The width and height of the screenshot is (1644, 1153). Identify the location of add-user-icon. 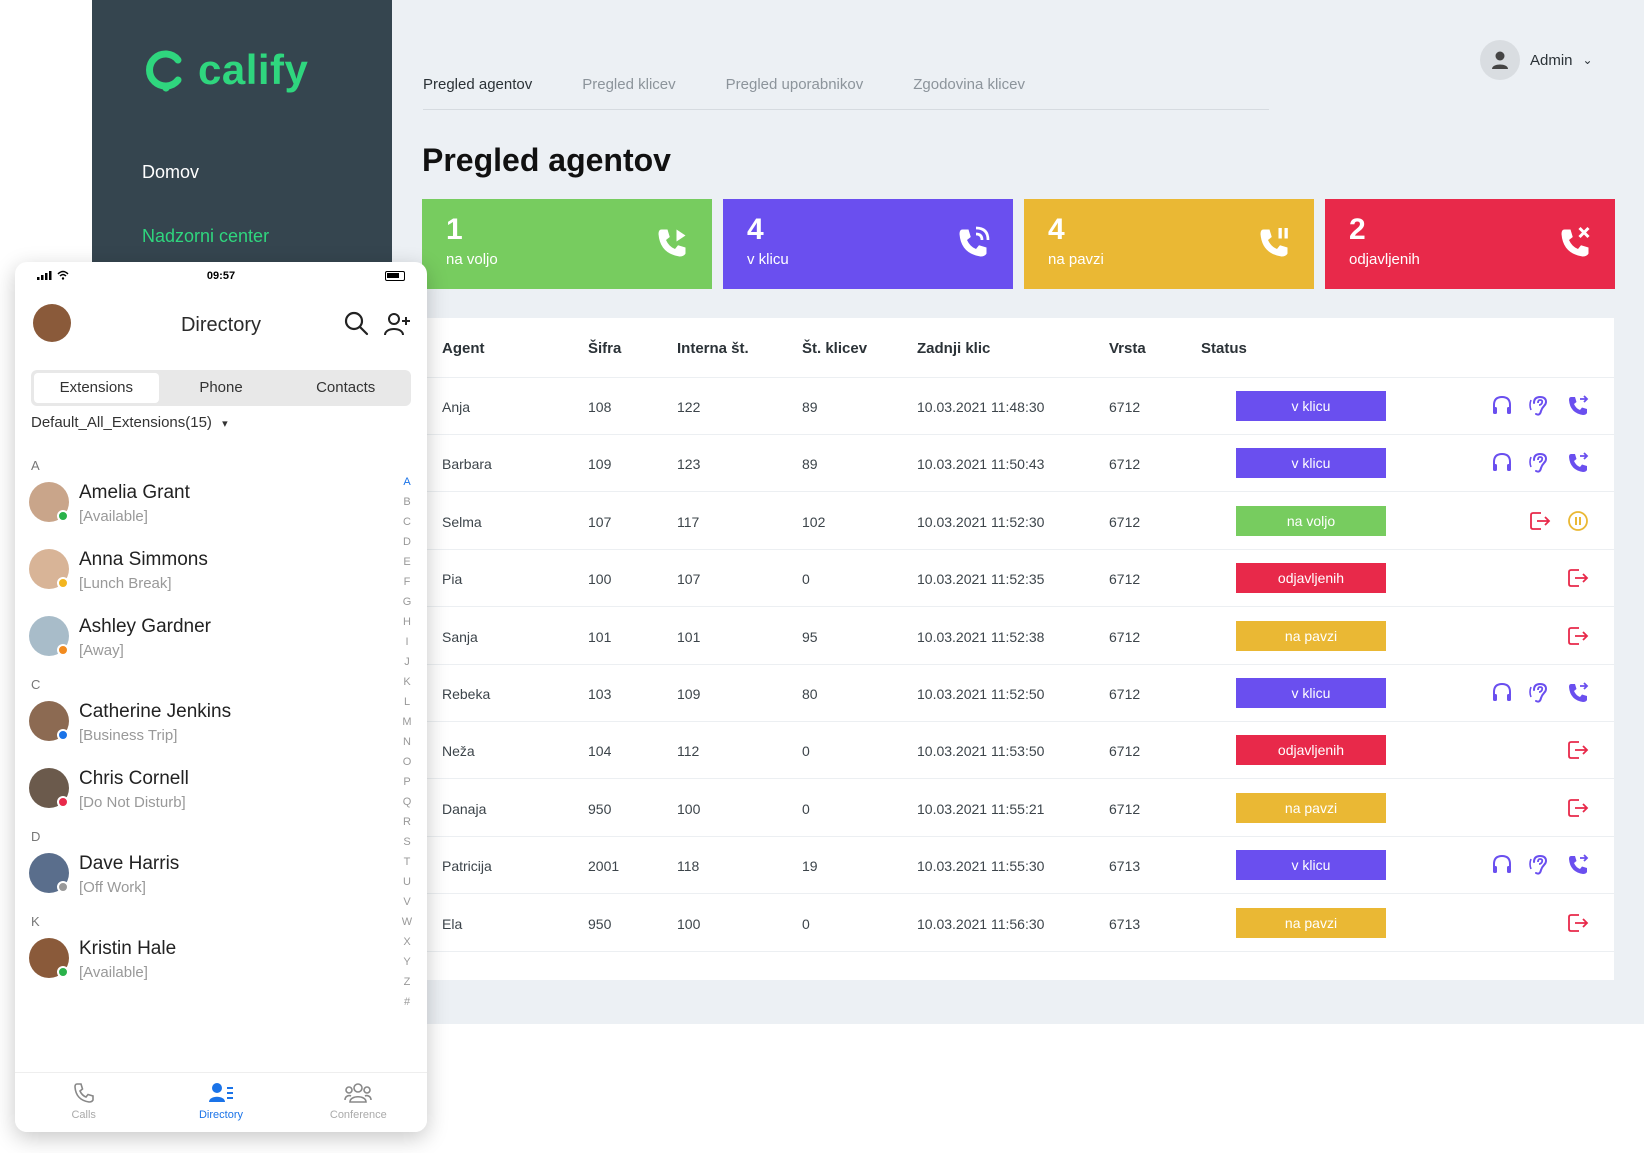
(397, 324).